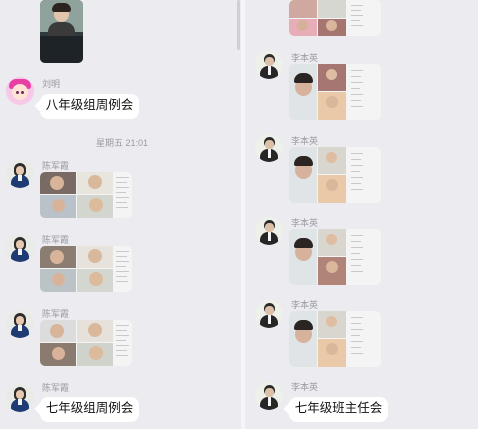  I want to click on message-text: 七年级班主任会, so click(338, 408).